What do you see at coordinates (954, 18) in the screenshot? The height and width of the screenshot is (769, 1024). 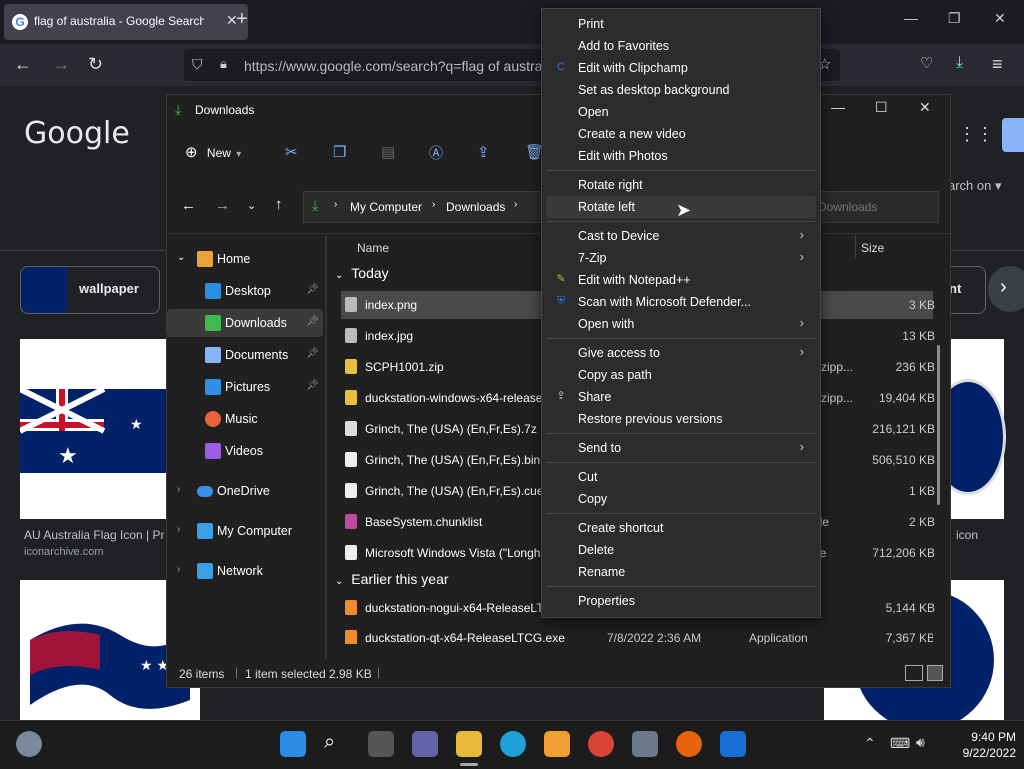 I see `restore-icon: ❐` at bounding box center [954, 18].